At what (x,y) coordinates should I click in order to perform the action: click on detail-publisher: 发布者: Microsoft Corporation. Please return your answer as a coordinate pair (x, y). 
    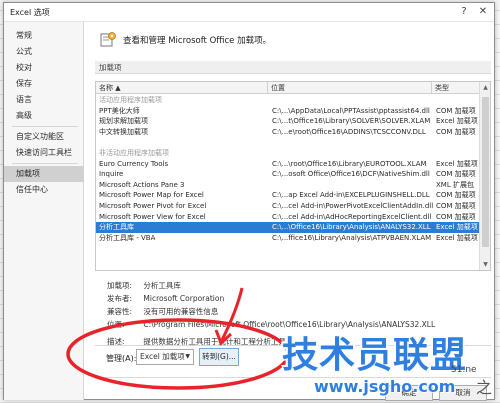
    Looking at the image, I should click on (165, 298).